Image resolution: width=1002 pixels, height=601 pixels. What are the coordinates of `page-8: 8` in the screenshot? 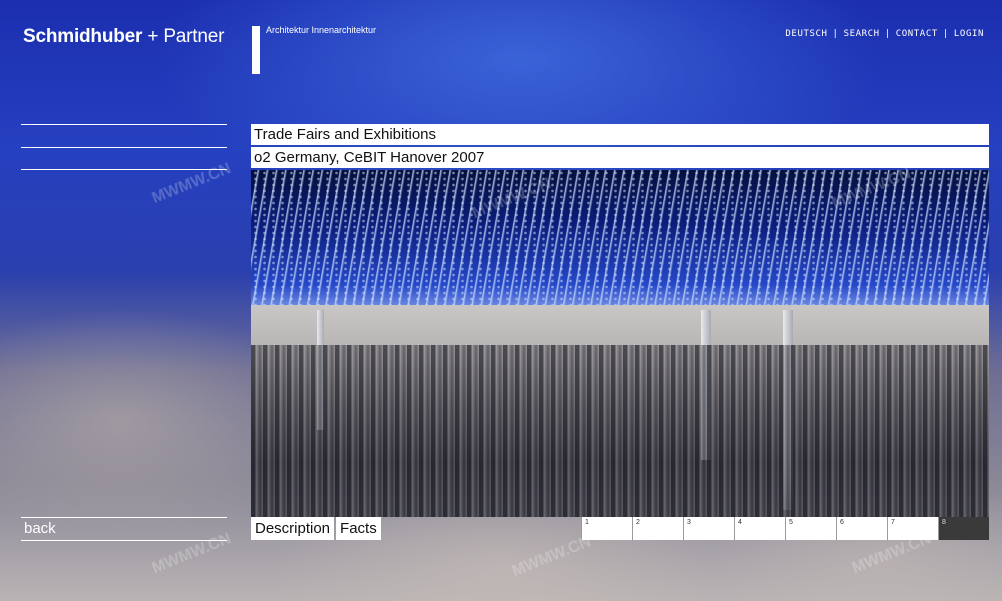 It's located at (963, 528).